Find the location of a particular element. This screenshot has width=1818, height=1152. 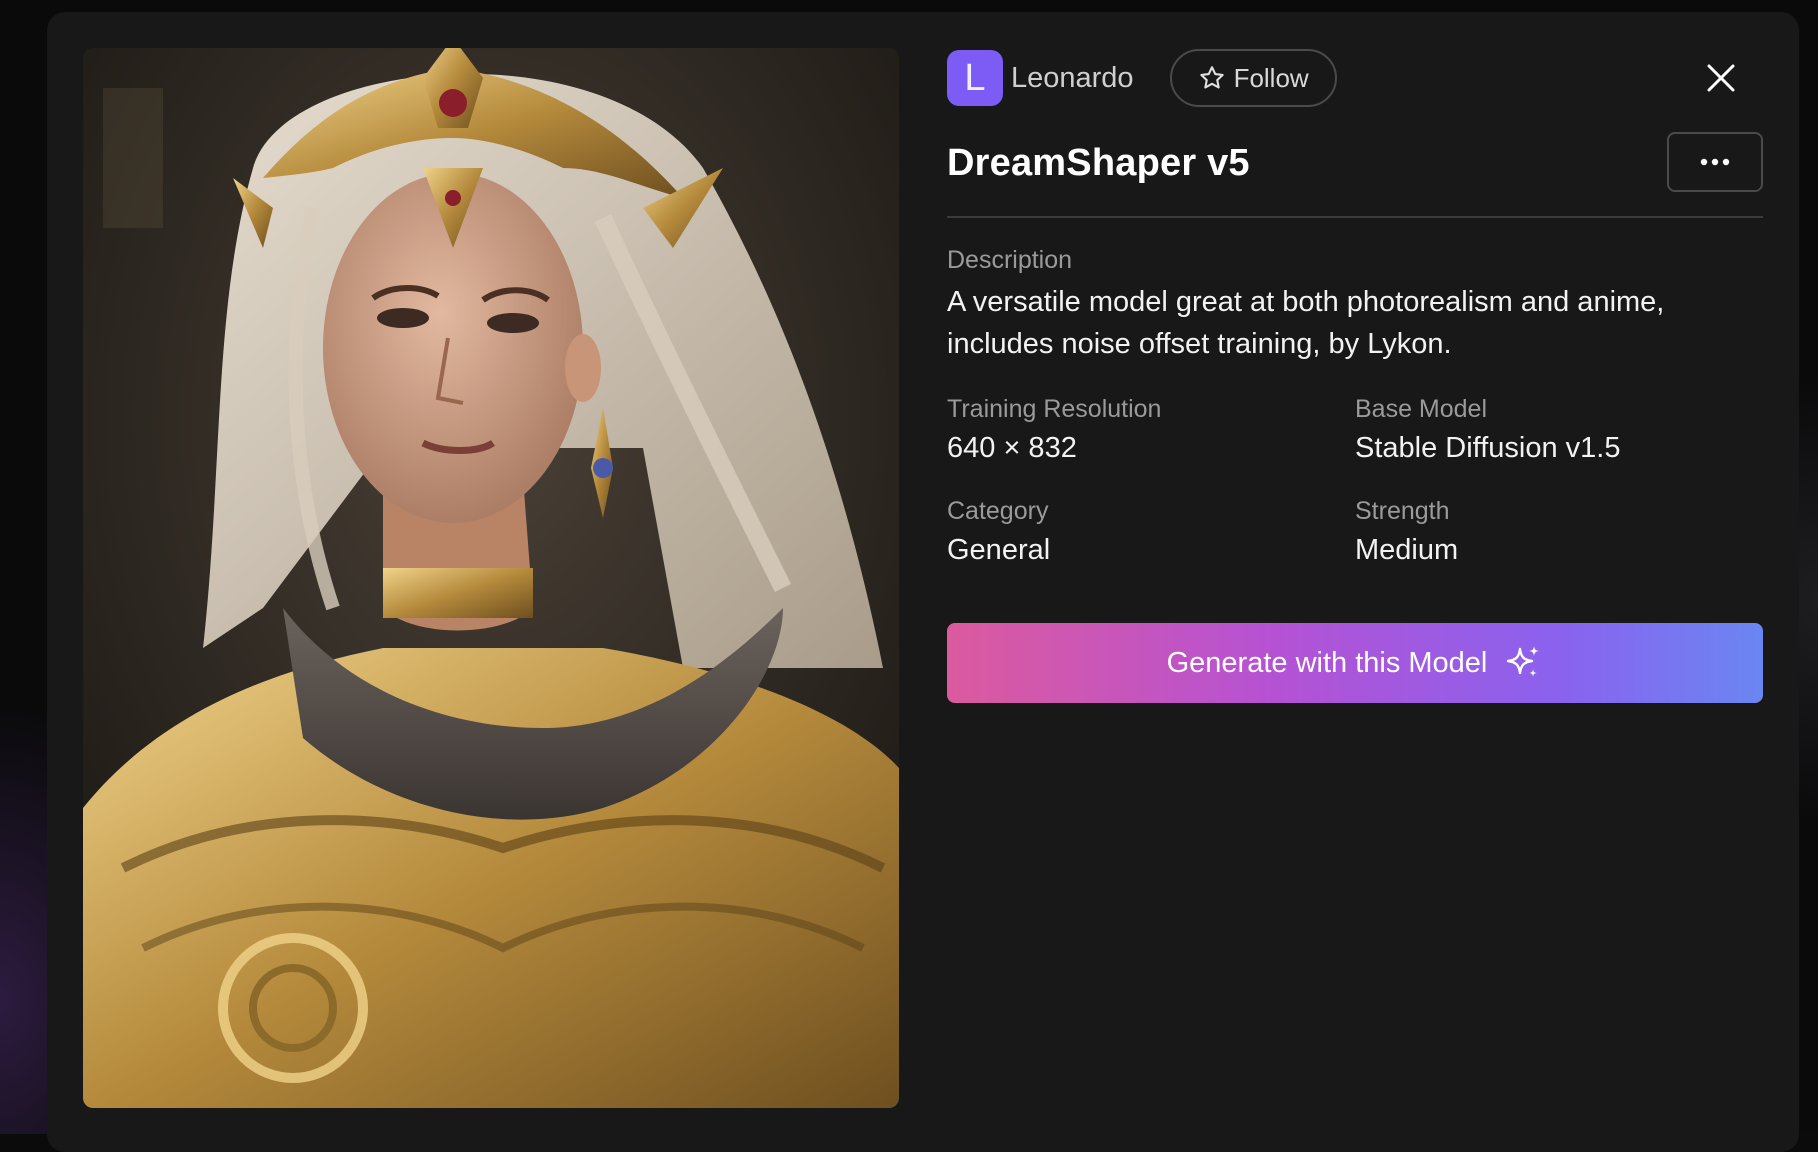

strength-value: Medium is located at coordinates (1559, 550).